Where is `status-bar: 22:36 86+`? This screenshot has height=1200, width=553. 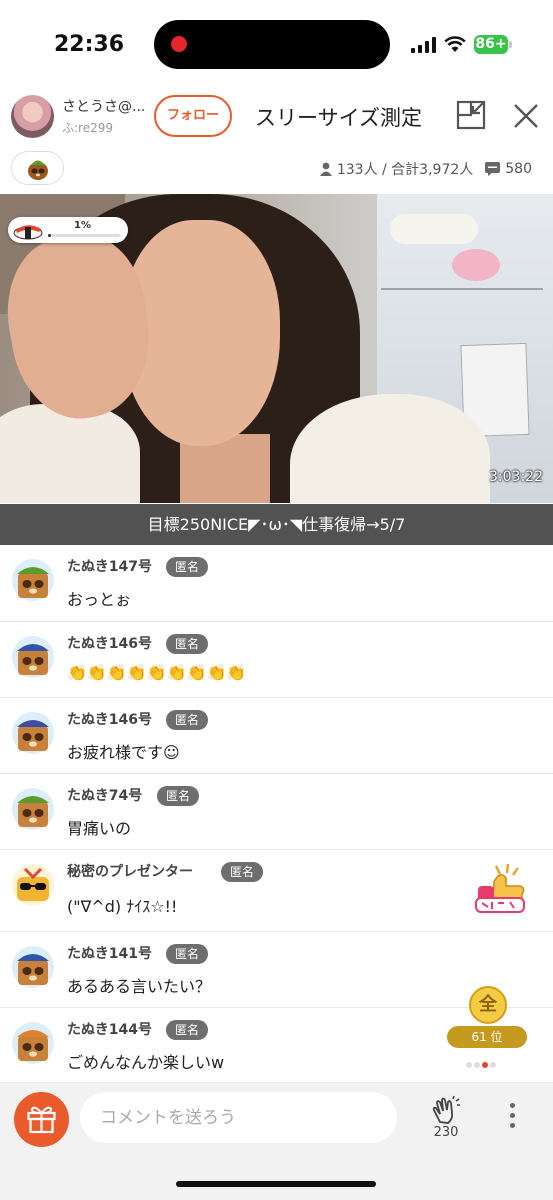
status-bar: 22:36 86+ is located at coordinates (276, 44).